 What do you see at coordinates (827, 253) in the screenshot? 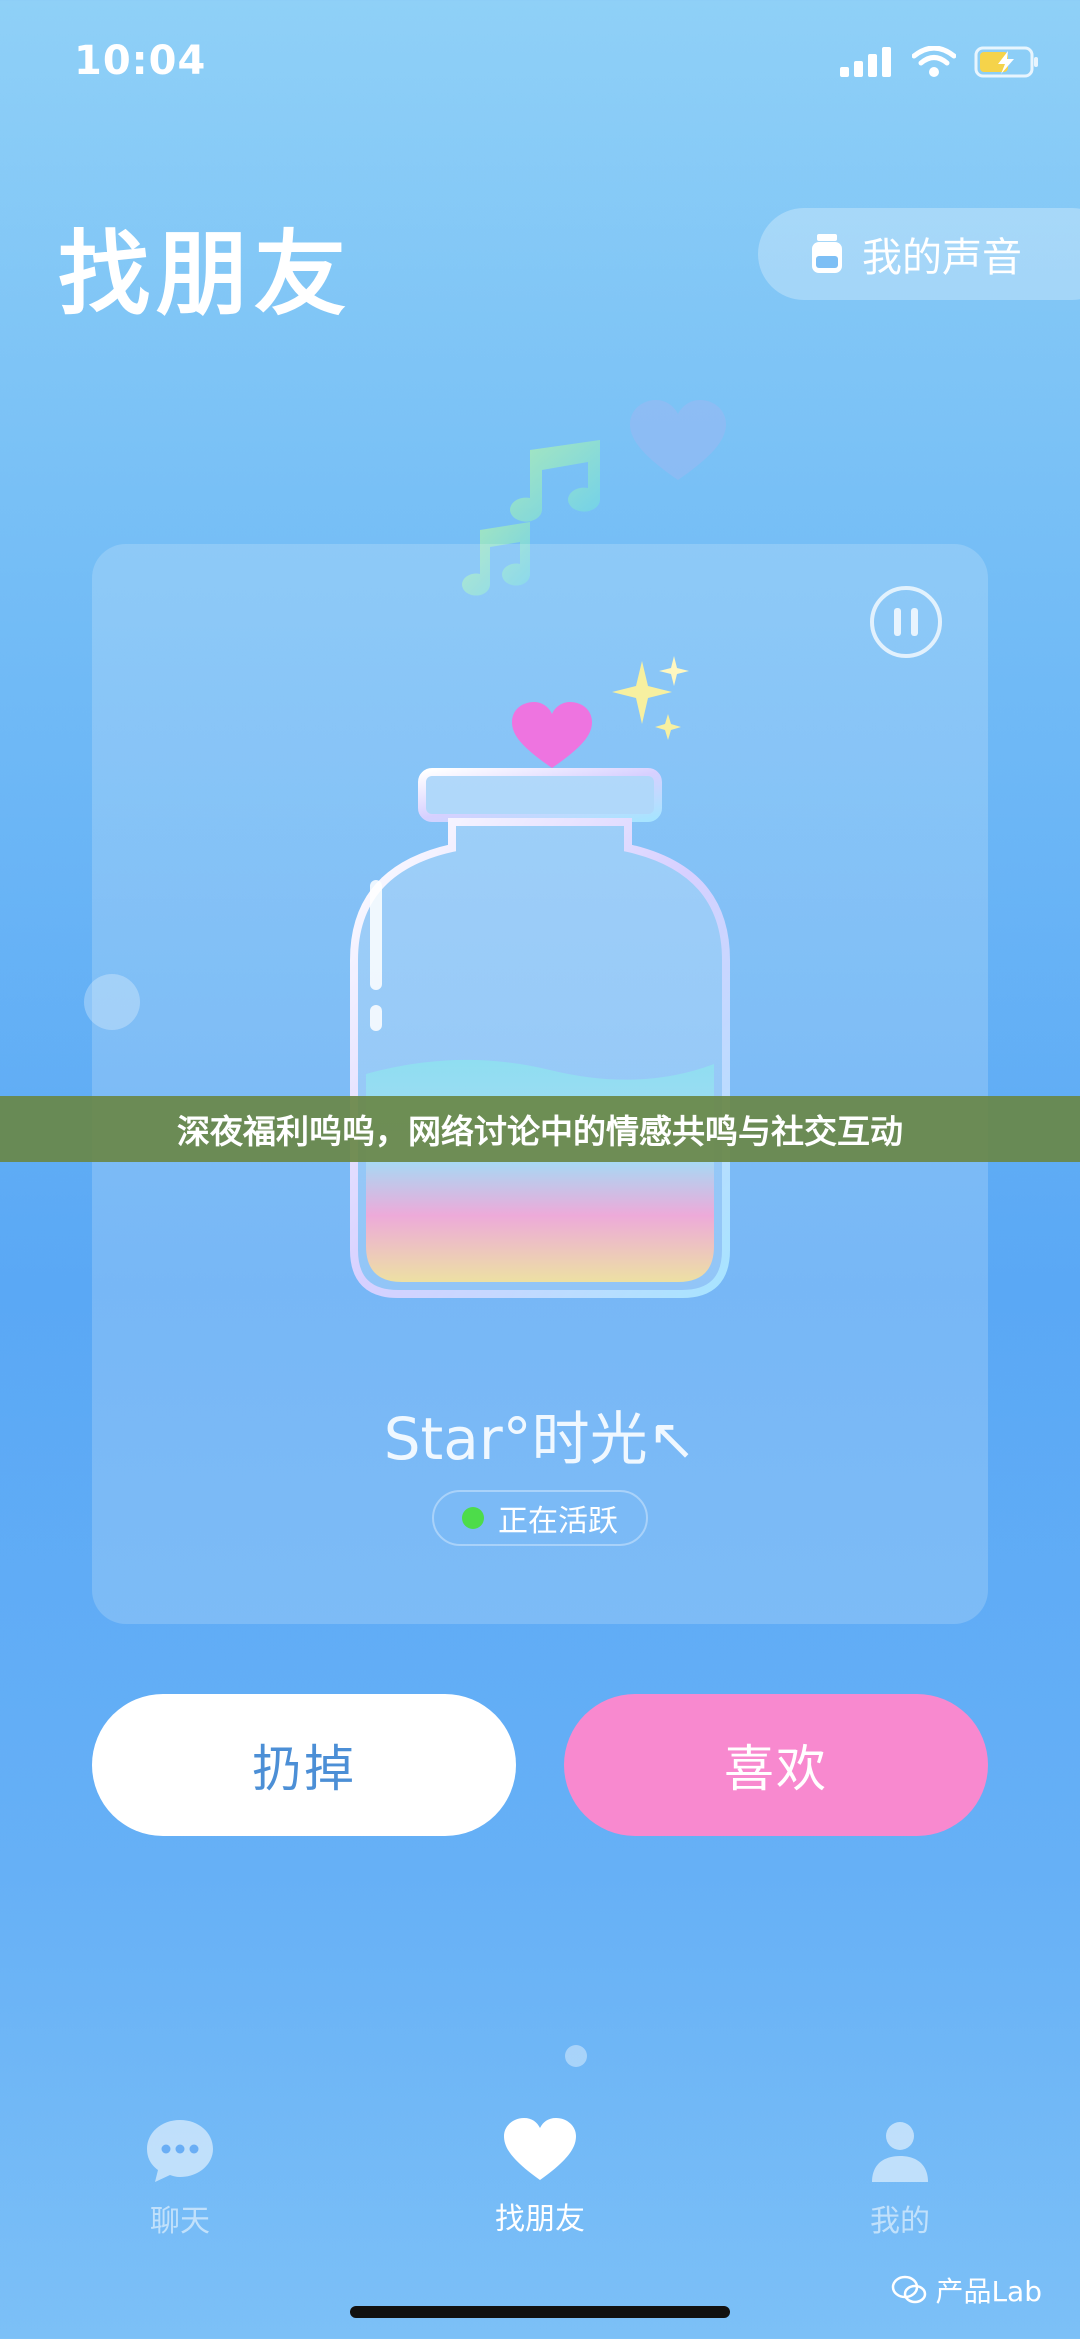
I see `voice-jar-icon` at bounding box center [827, 253].